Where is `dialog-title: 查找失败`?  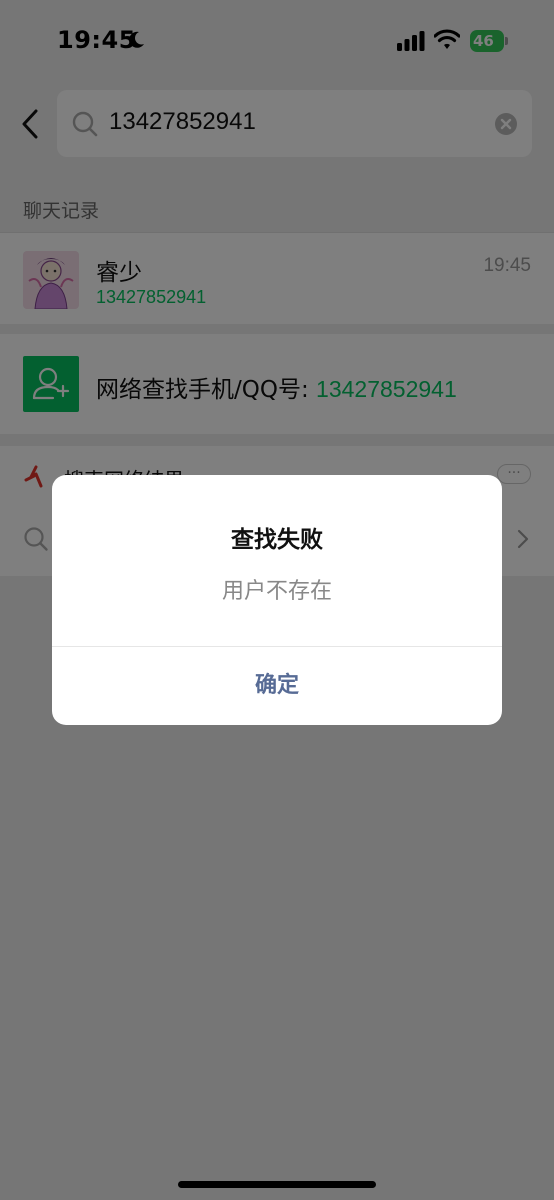 dialog-title: 查找失败 is located at coordinates (277, 540).